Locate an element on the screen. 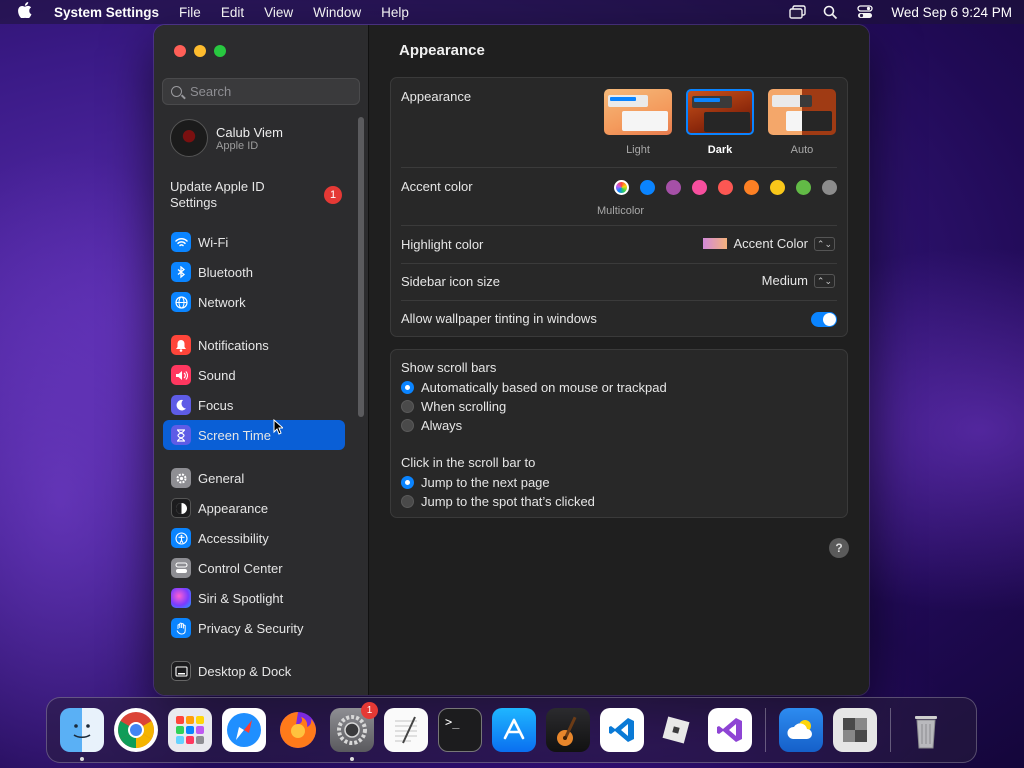 The width and height of the screenshot is (1024, 768). bluetooth-icon is located at coordinates (181, 272).